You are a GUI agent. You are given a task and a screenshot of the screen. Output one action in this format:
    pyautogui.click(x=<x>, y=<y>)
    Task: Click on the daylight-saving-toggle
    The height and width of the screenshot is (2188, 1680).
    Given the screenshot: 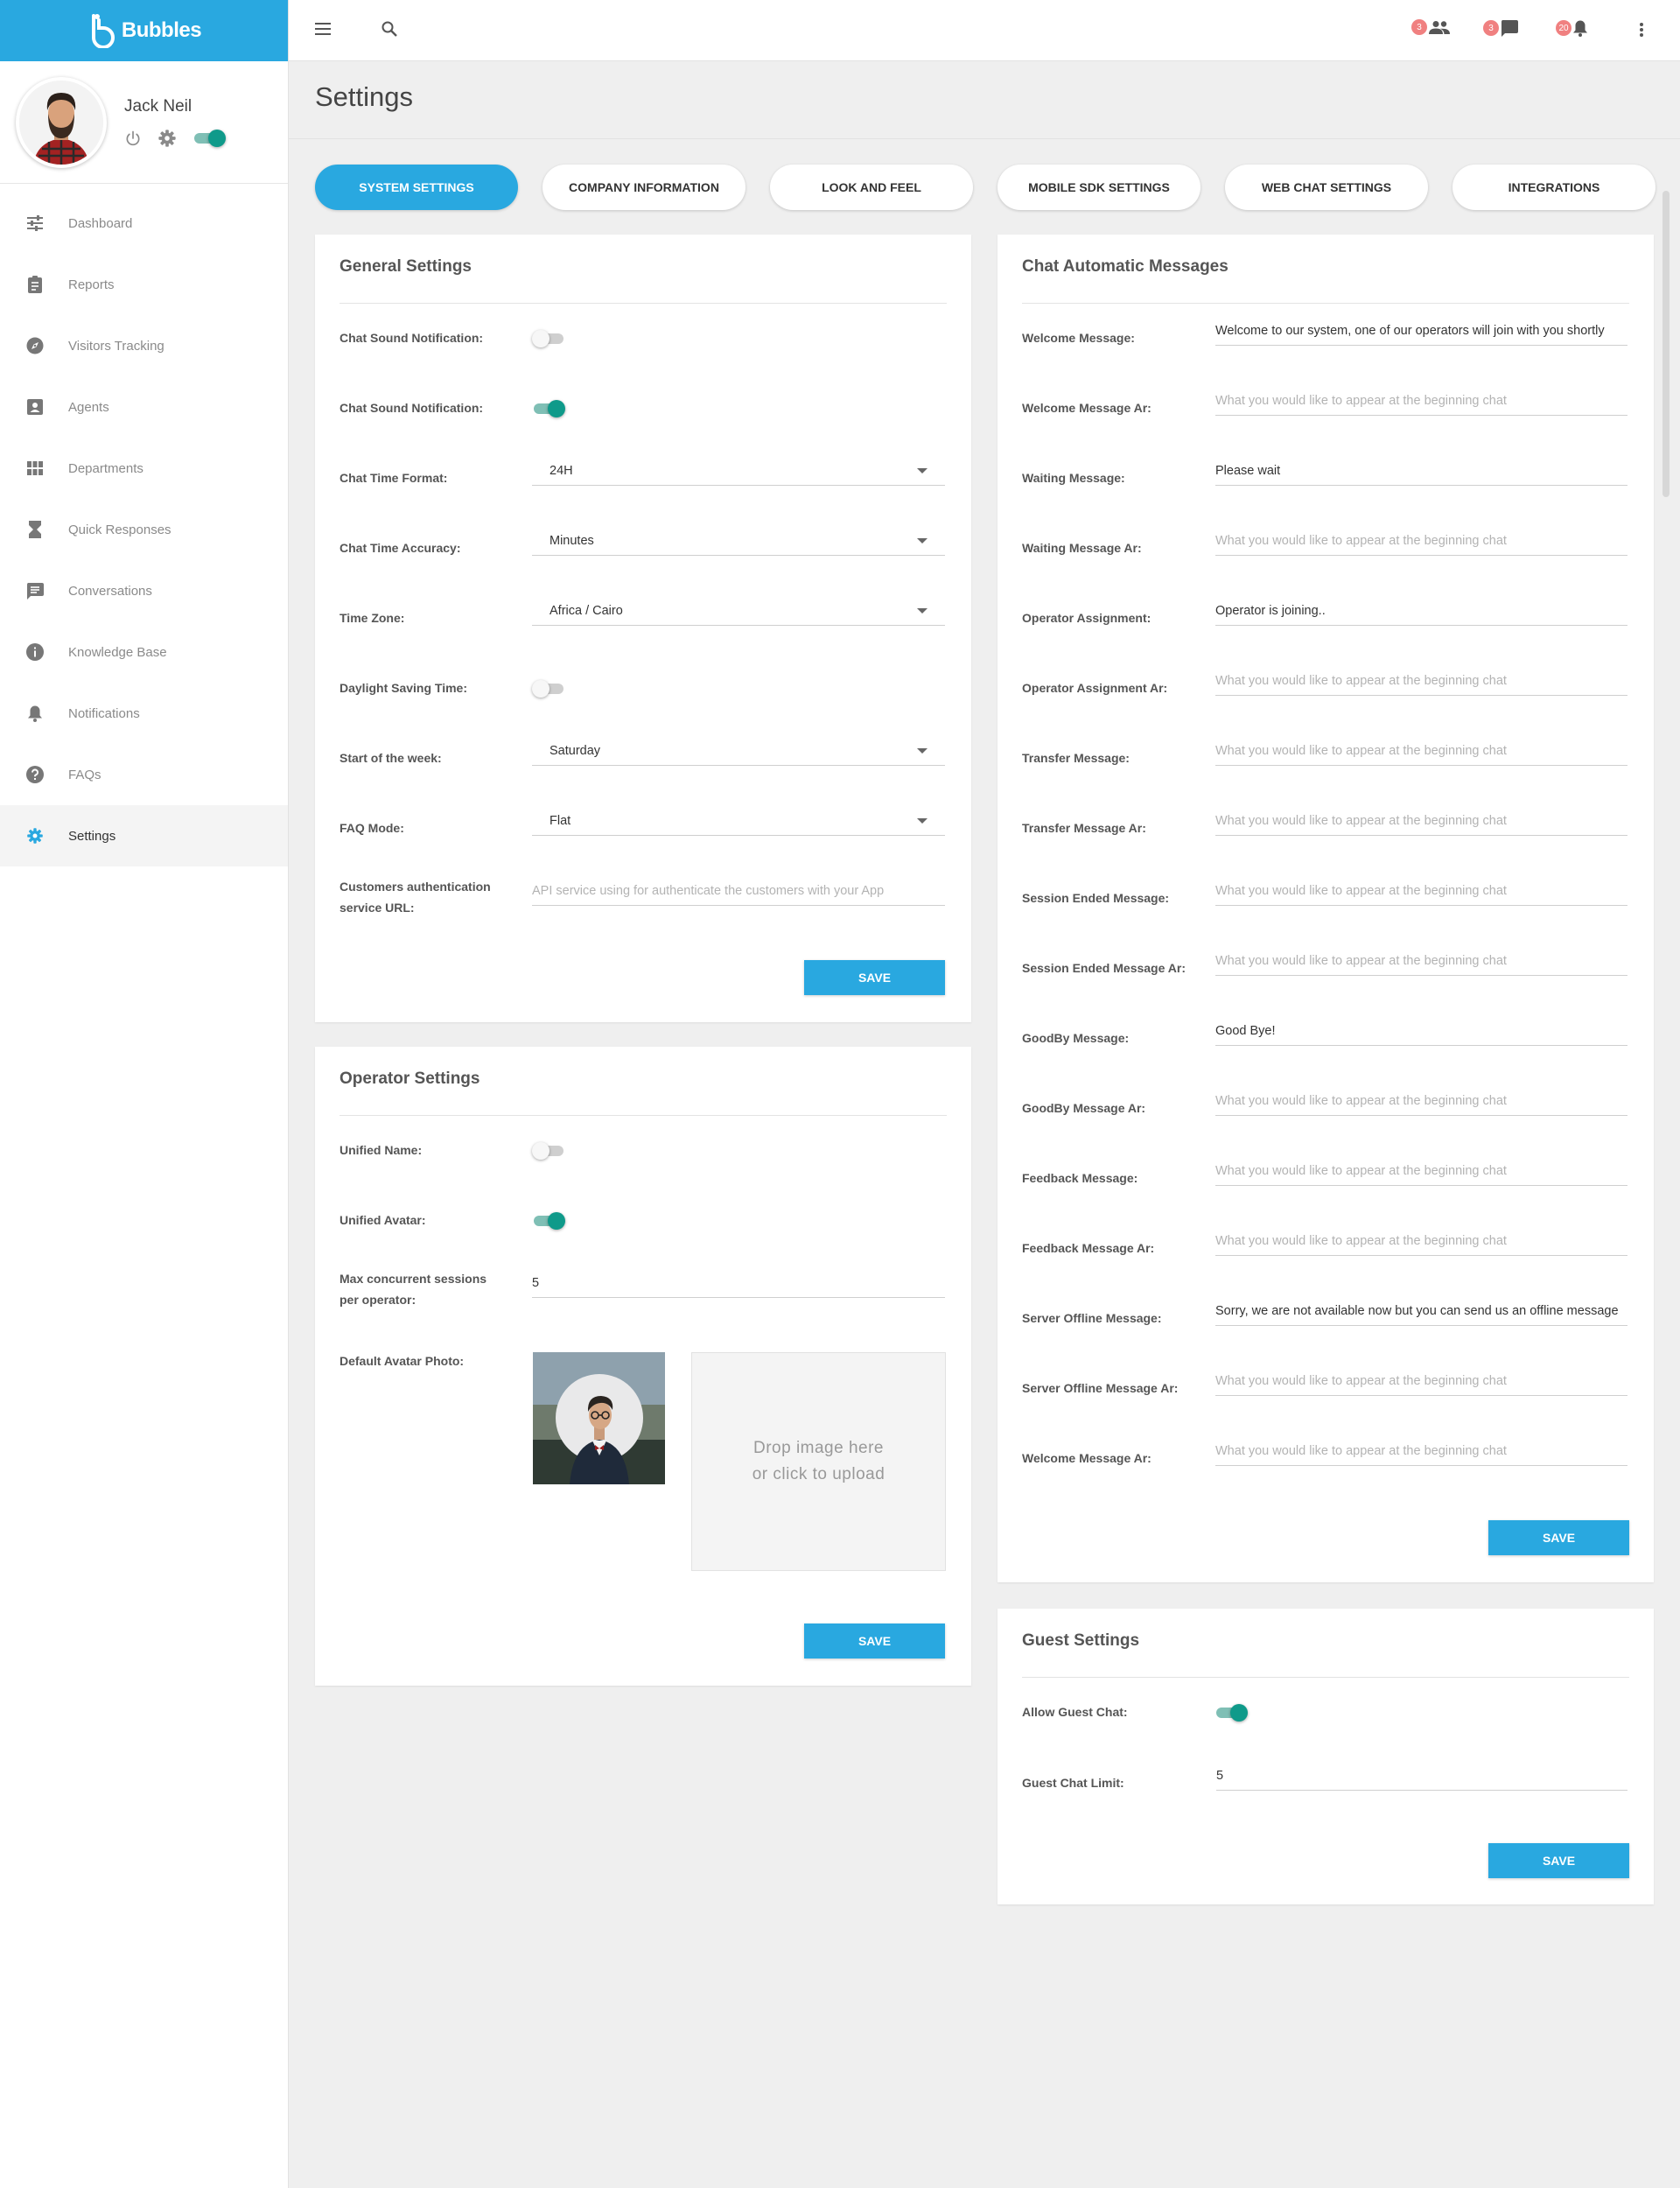 What is the action you would take?
    pyautogui.click(x=548, y=688)
    